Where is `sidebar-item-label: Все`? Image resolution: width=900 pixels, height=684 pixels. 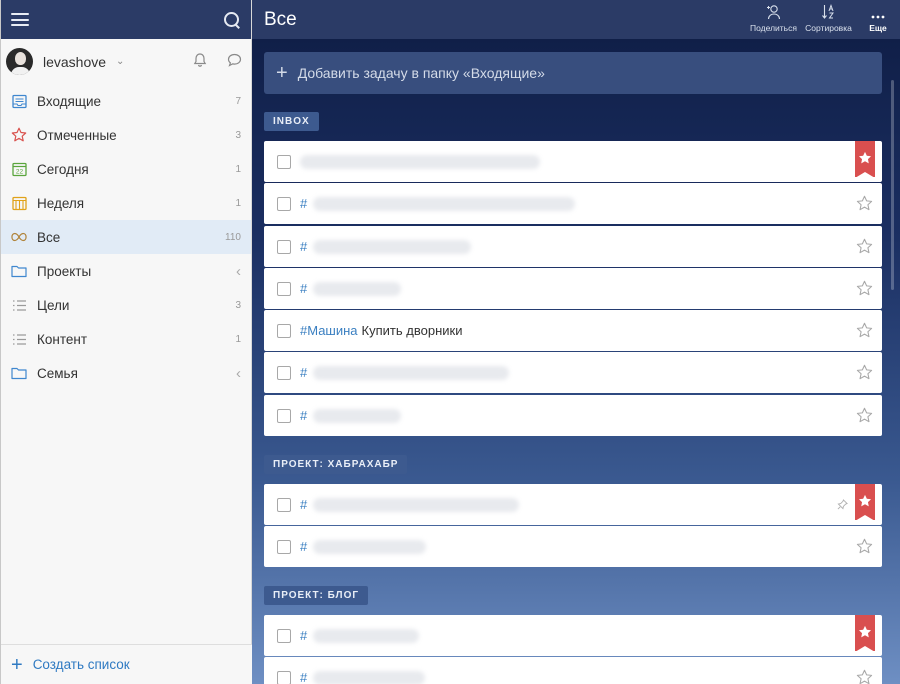
sidebar-item-label: Все is located at coordinates (49, 237).